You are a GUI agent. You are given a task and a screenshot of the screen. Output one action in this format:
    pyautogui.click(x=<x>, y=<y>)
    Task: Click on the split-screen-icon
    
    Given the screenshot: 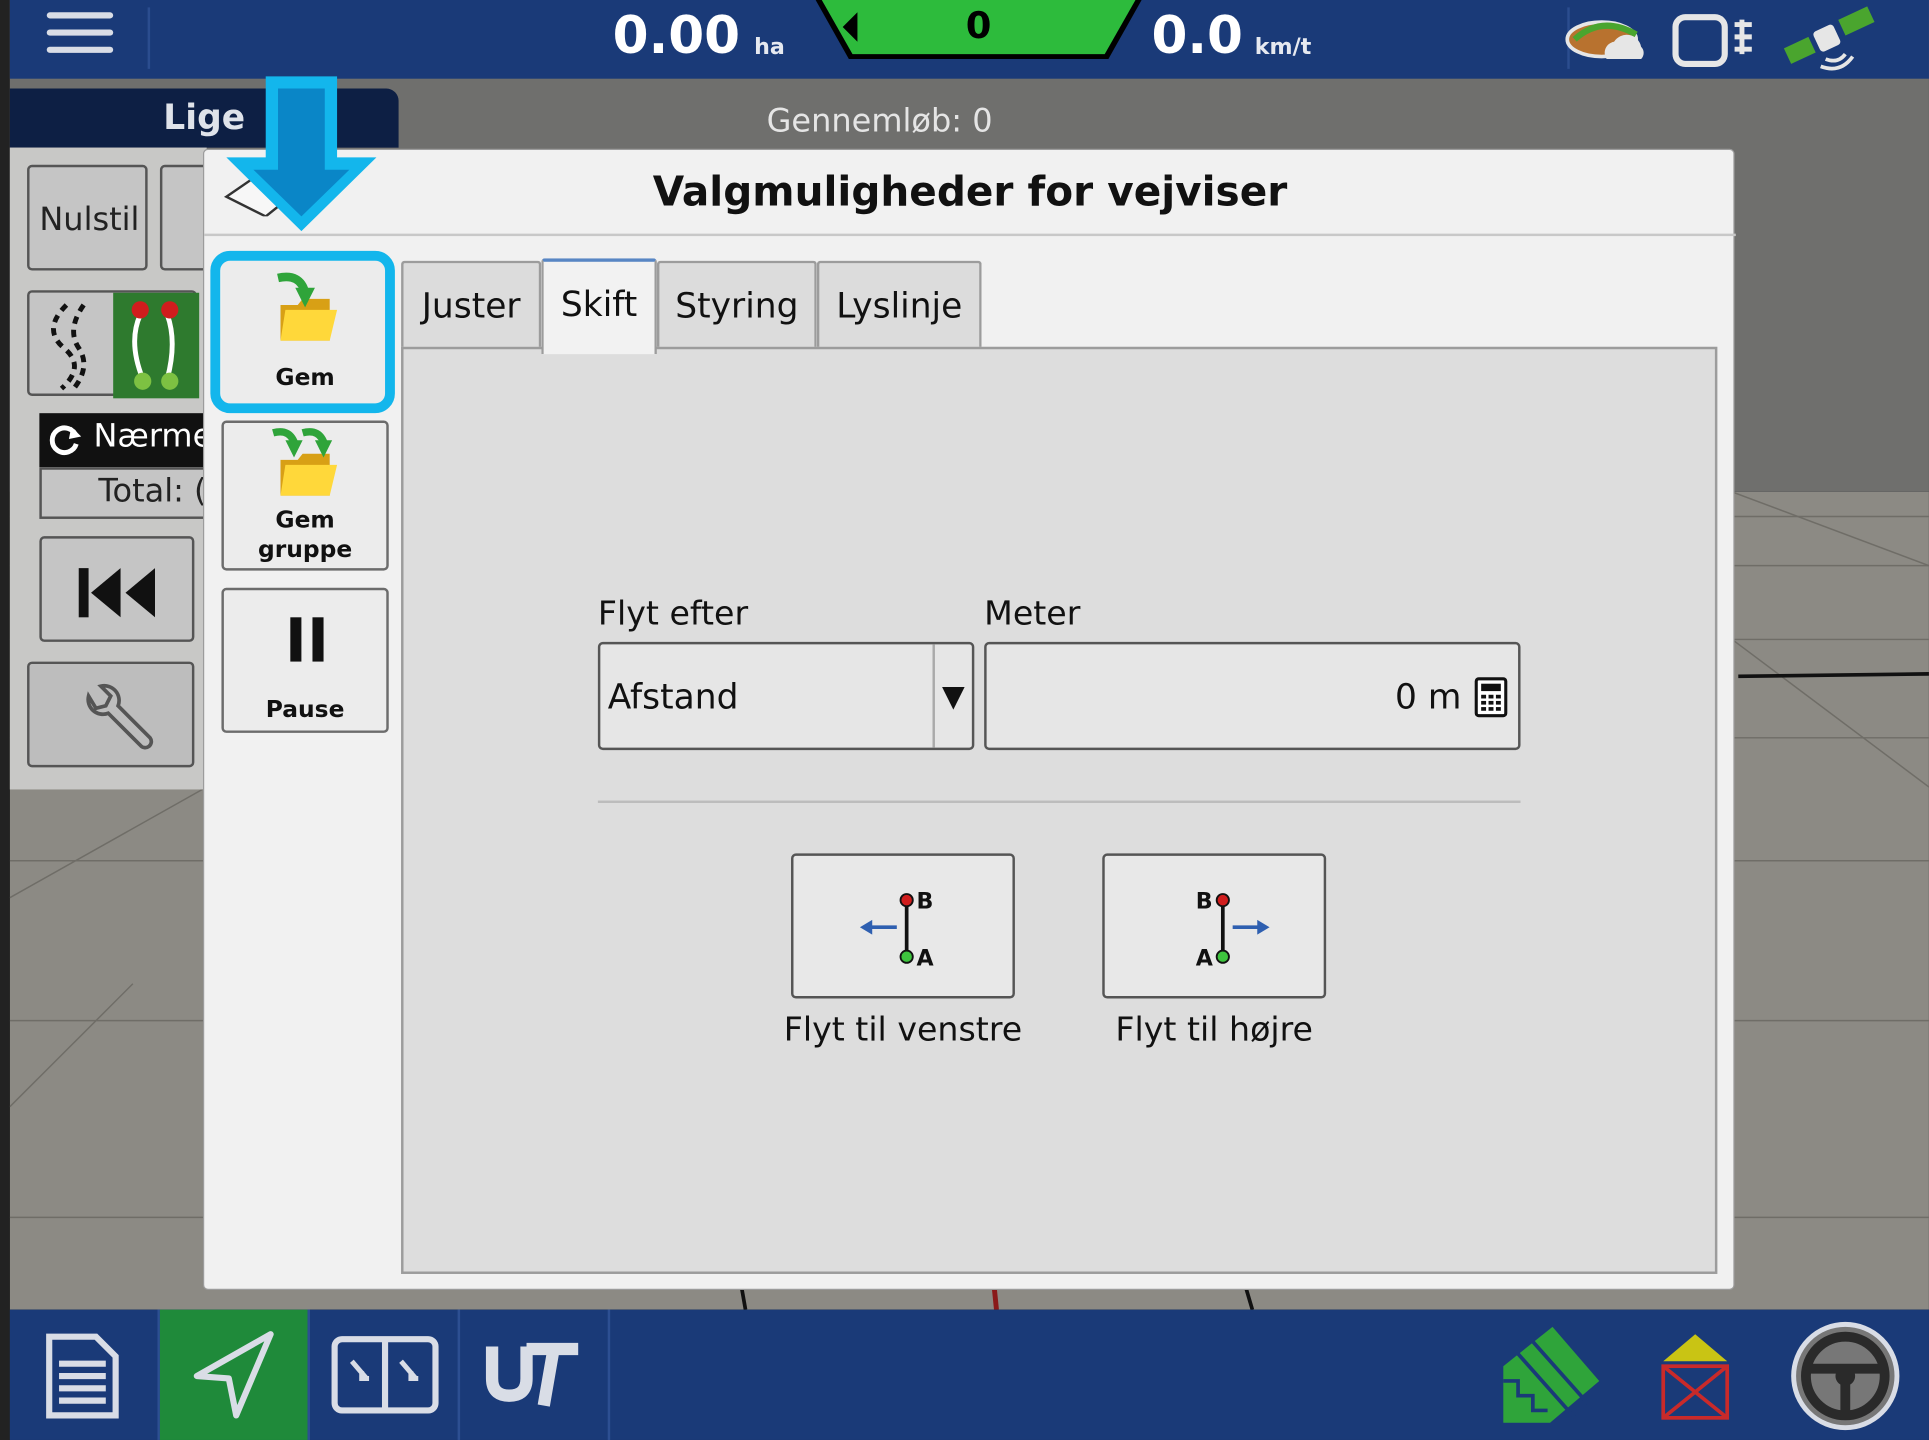 What is the action you would take?
    pyautogui.click(x=385, y=1375)
    